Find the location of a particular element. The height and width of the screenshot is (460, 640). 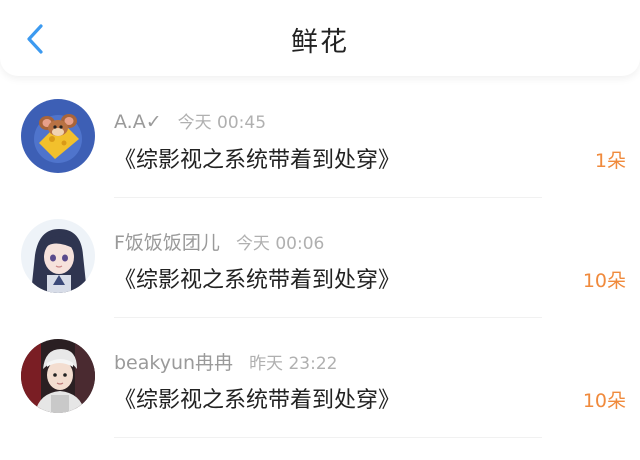

sender-info: beakyun冉冉 昨天 23:22 is located at coordinates (225, 361).